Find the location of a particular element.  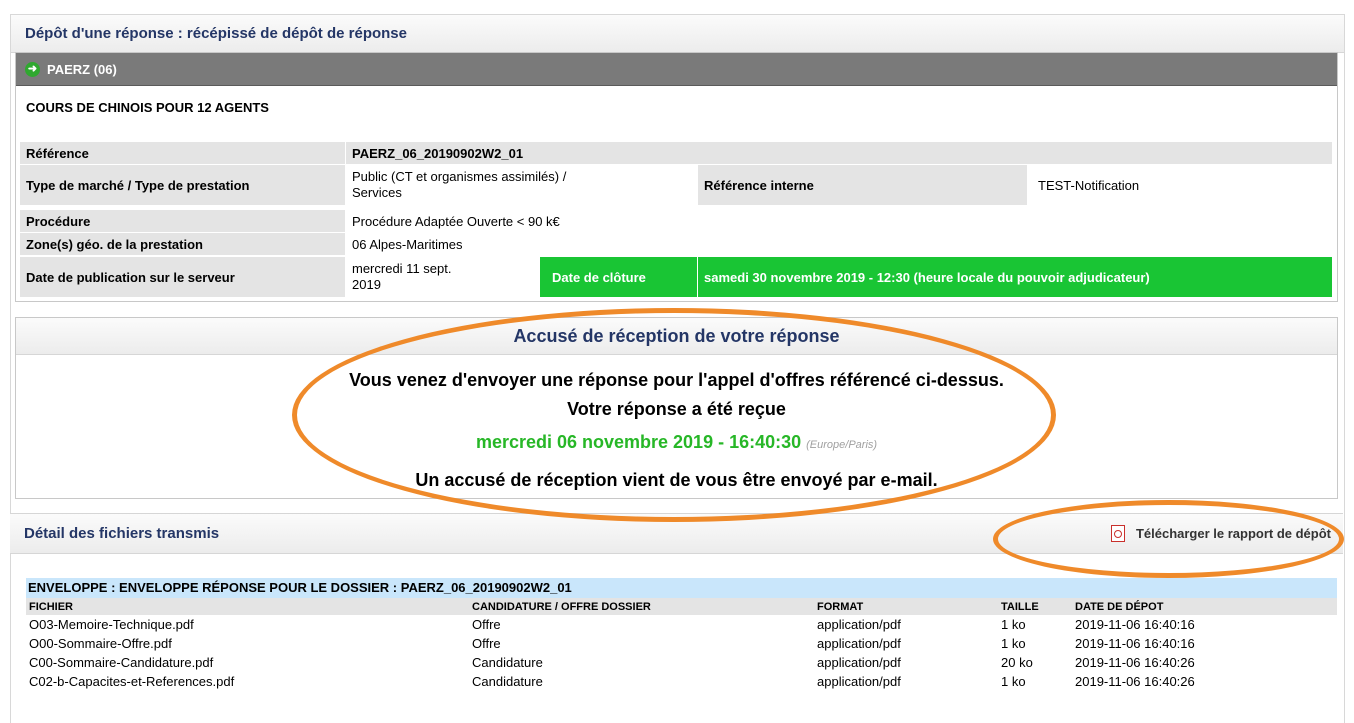

internal-ref-value: TEST-Notification is located at coordinates (1180, 185).